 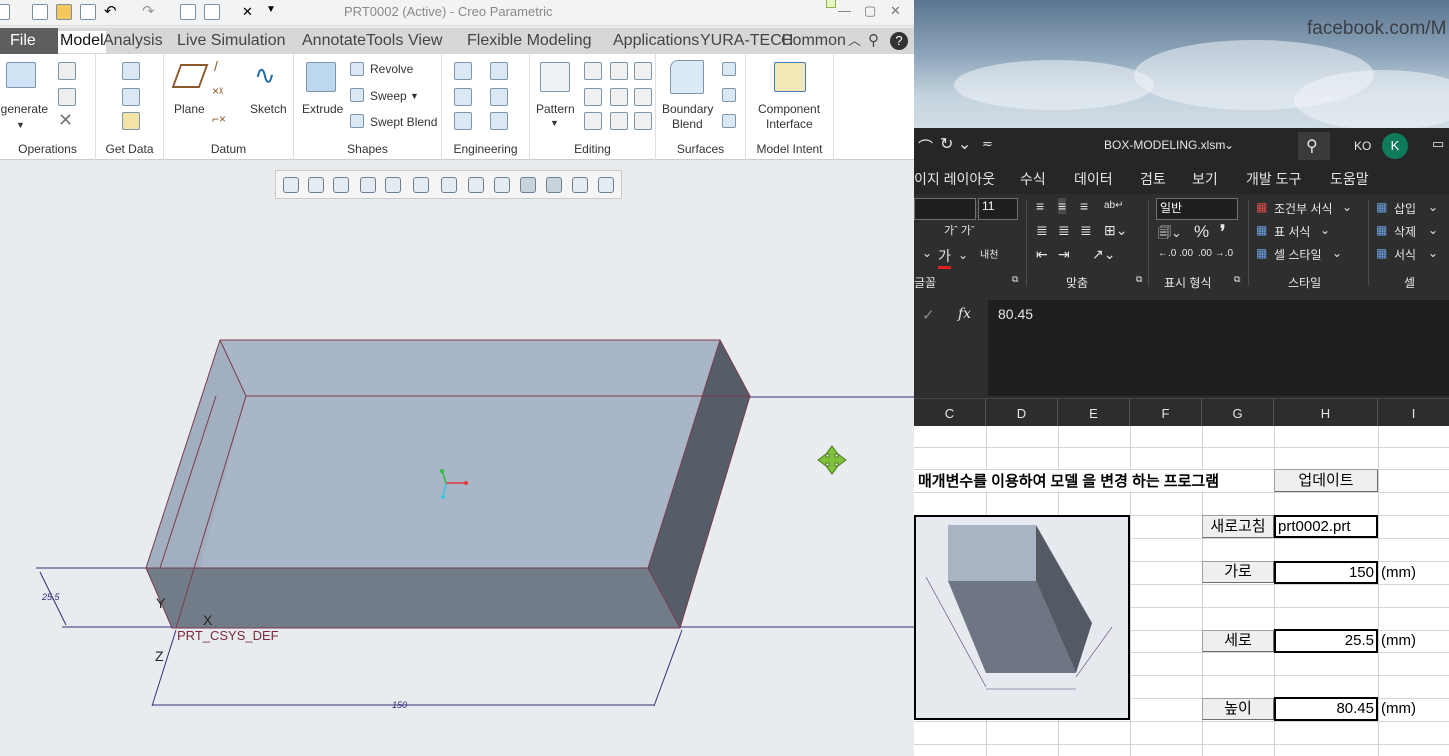 I want to click on decrease-indent-icon: ⇤, so click(x=1042, y=254).